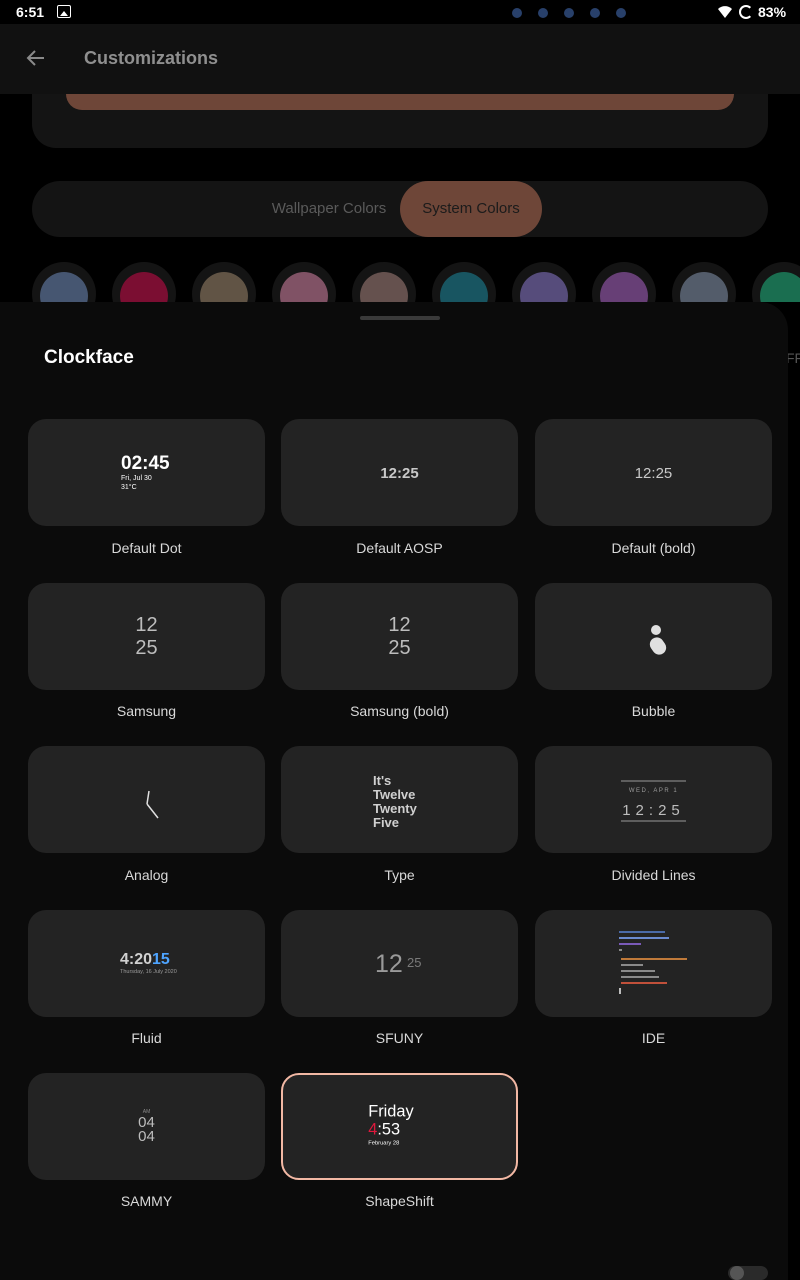 The image size is (800, 1280). I want to click on clockface-label: Divided Lines, so click(653, 875).